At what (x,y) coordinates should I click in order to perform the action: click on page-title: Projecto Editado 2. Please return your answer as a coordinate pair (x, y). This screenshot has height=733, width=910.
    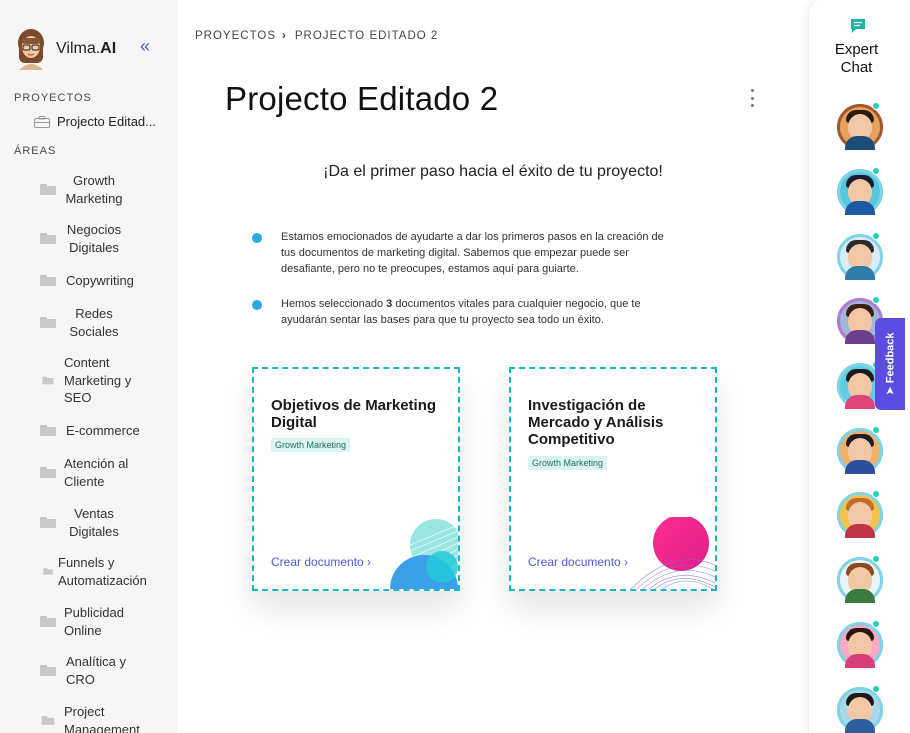
    Looking at the image, I should click on (362, 98).